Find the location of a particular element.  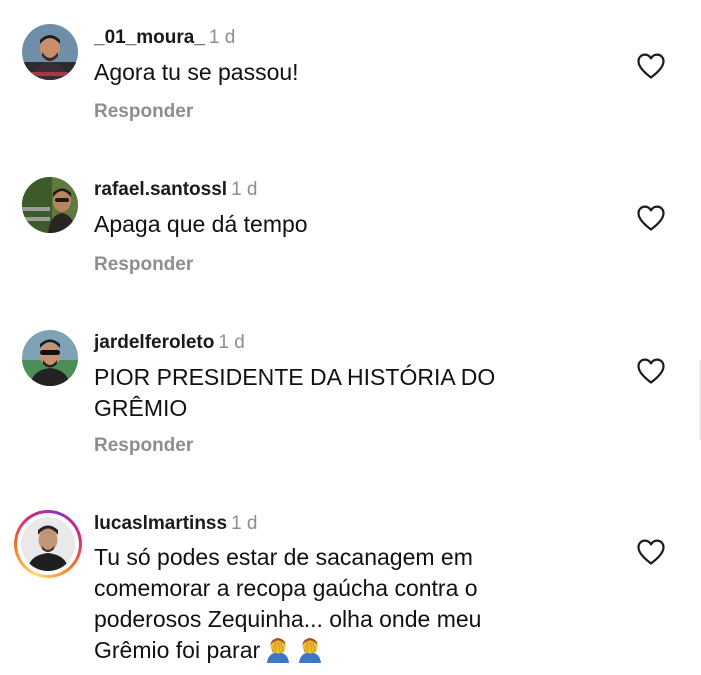

comment-header: rafael.santossl 1 d is located at coordinates (176, 190).